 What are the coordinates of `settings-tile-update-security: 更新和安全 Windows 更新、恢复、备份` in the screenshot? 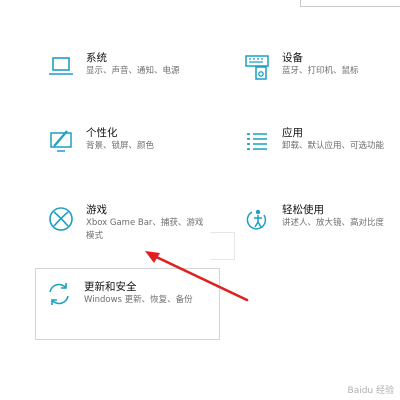 It's located at (127, 304).